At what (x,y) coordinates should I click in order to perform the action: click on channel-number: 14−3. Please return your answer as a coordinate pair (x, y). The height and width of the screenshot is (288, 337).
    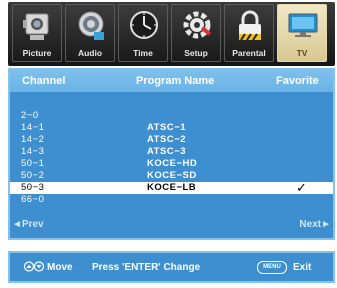
    Looking at the image, I should click on (33, 151).